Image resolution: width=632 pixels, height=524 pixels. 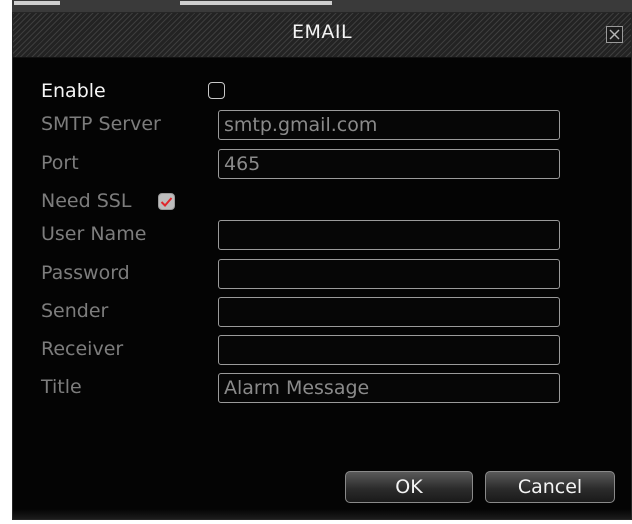 What do you see at coordinates (86, 201) in the screenshot?
I see `need-ssl-label: Need SSL` at bounding box center [86, 201].